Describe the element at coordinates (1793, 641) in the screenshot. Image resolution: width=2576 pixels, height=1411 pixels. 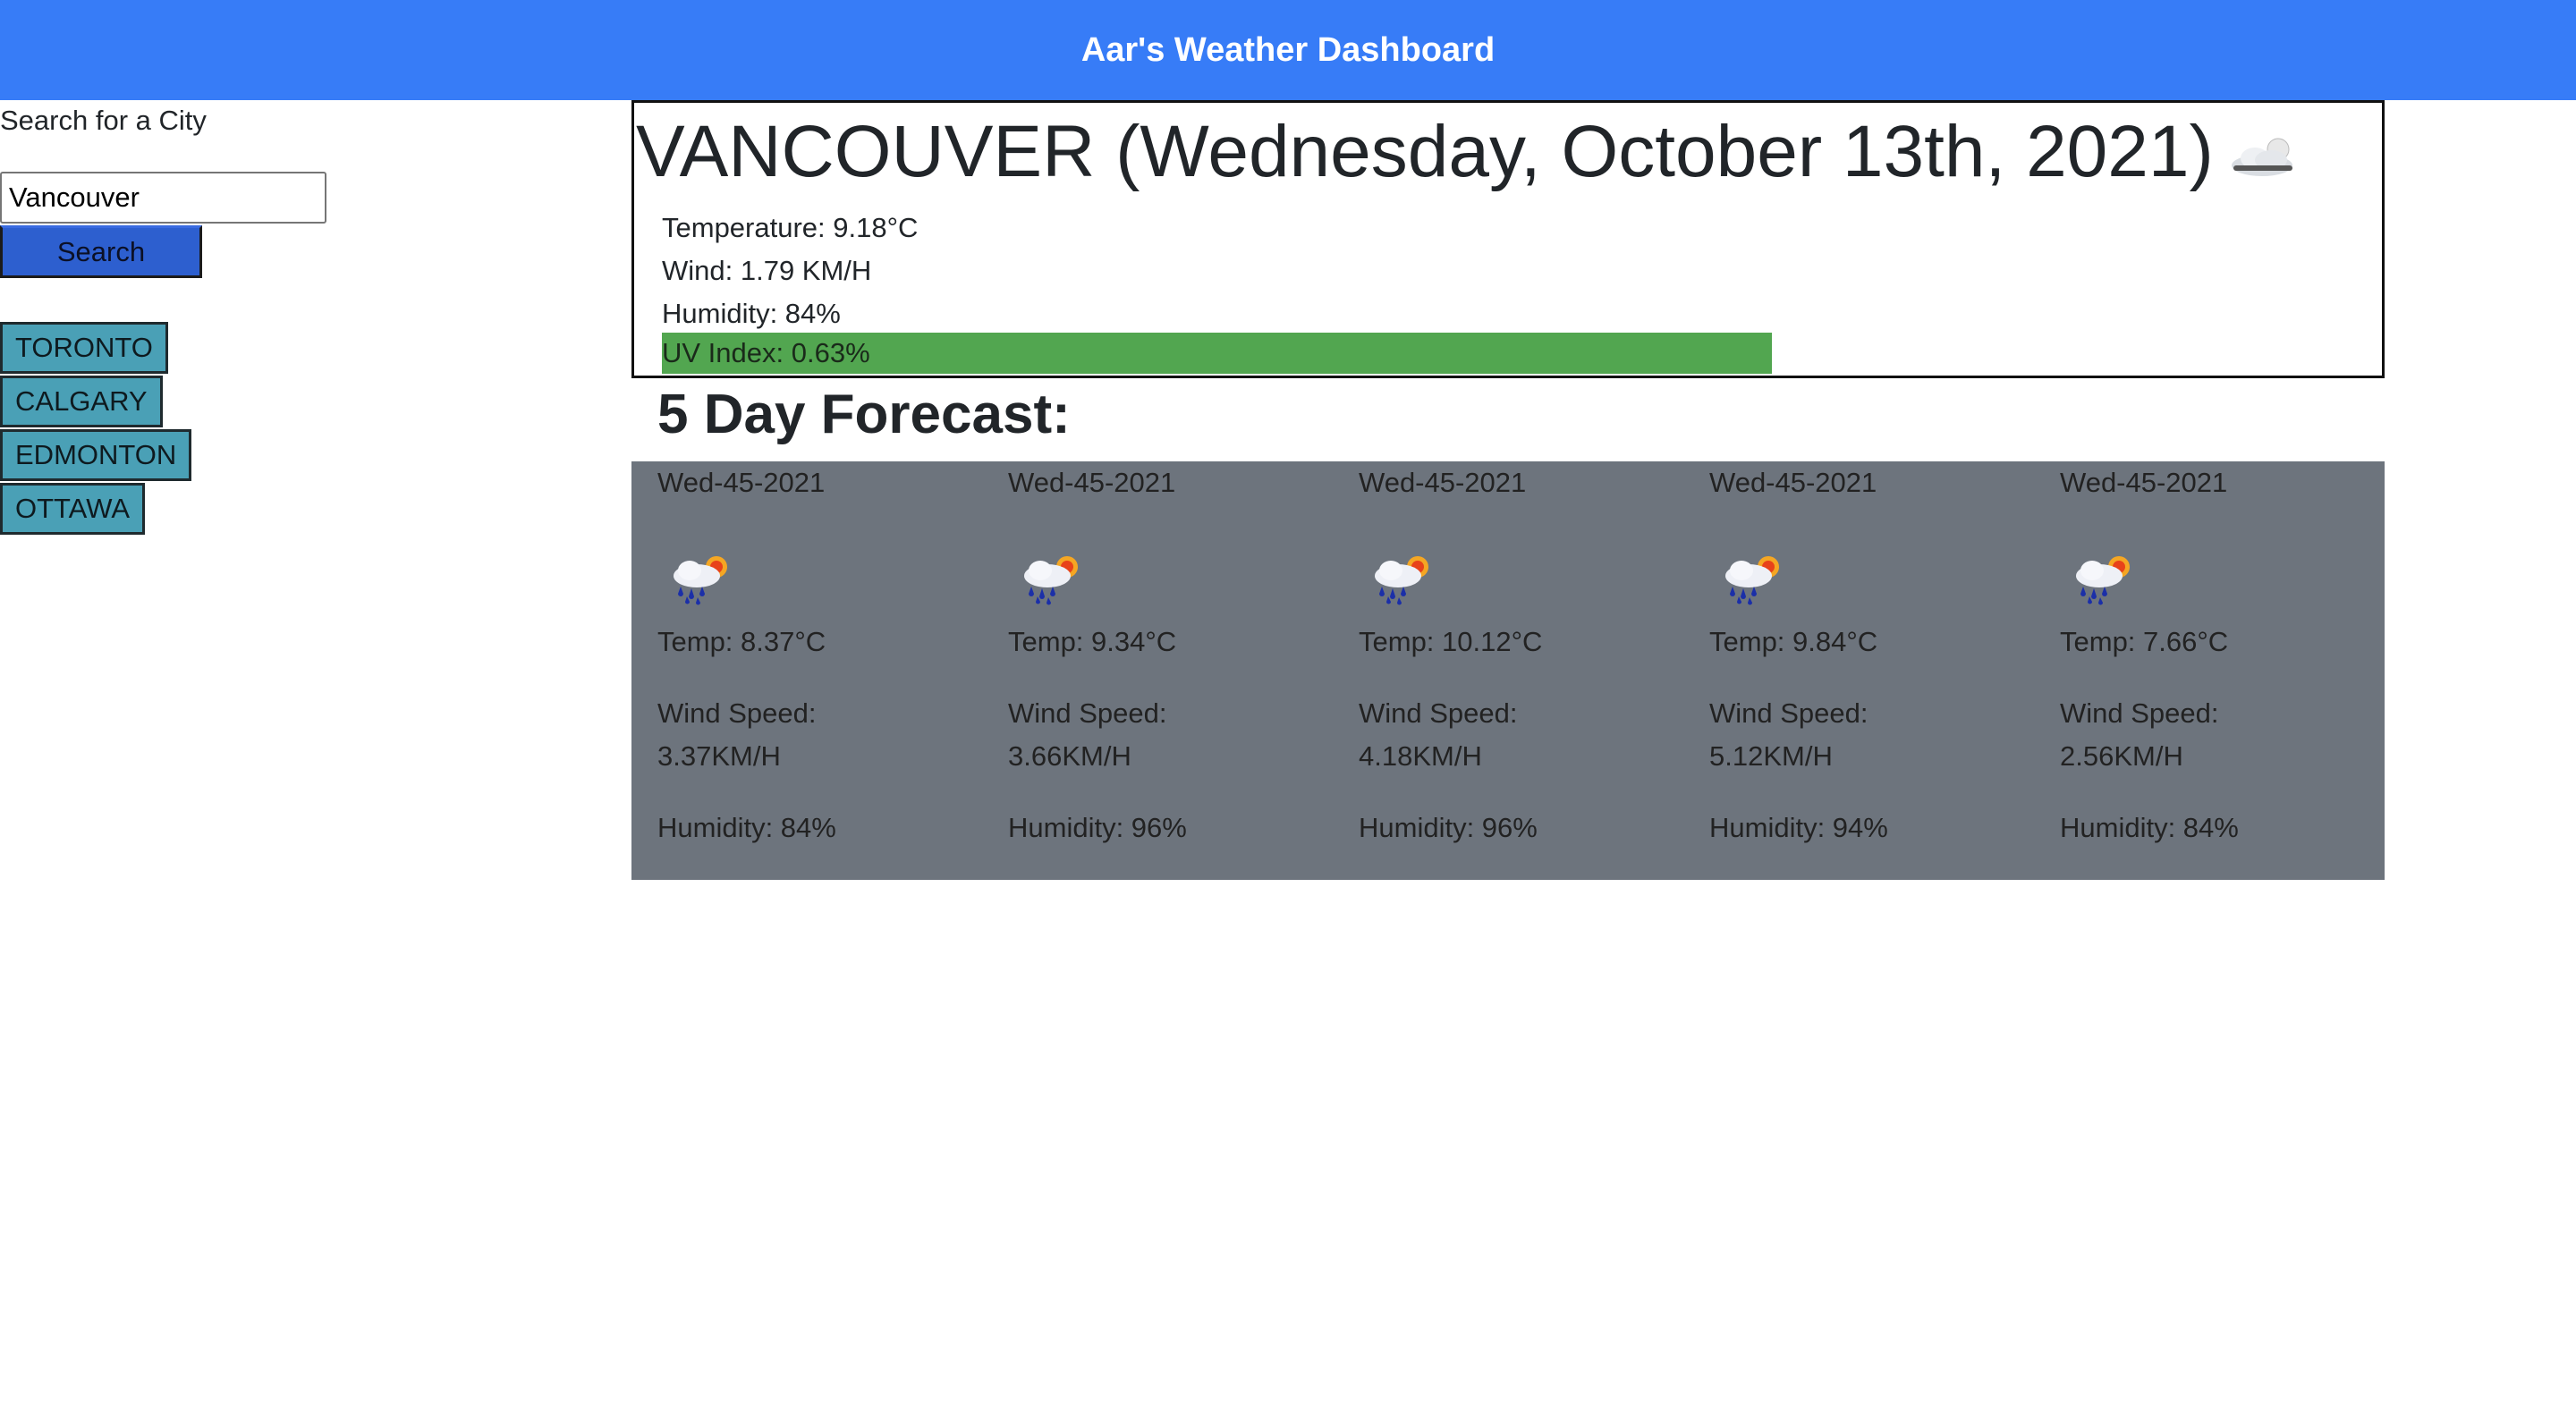
I see `forecast-temp: Temp: 9.84°C` at that location.